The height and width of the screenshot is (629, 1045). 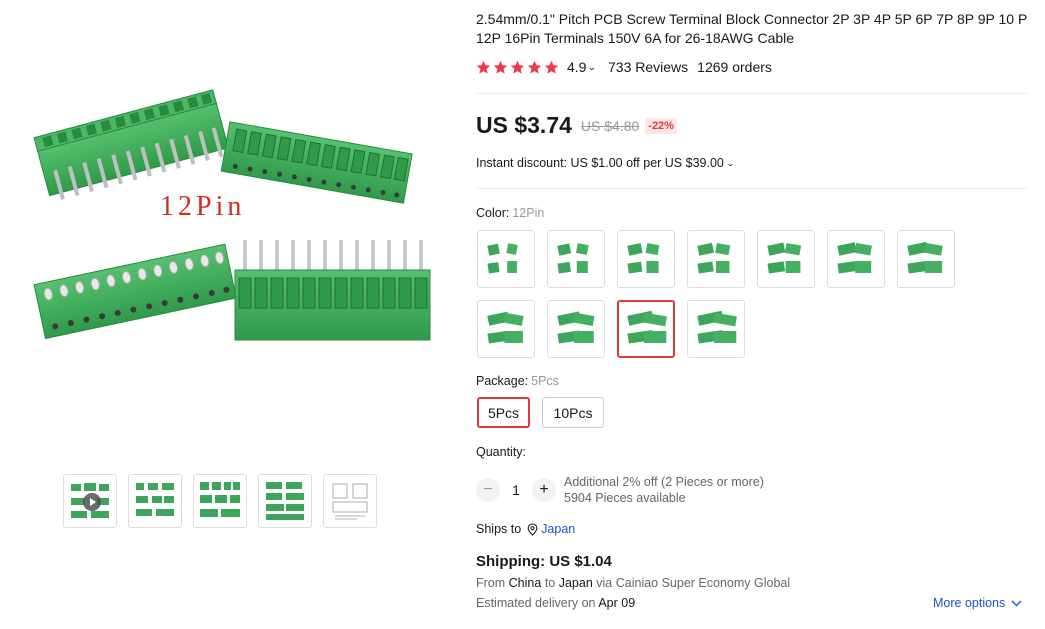 I want to click on package-option-5pcs: 5Pcs, so click(x=503, y=412).